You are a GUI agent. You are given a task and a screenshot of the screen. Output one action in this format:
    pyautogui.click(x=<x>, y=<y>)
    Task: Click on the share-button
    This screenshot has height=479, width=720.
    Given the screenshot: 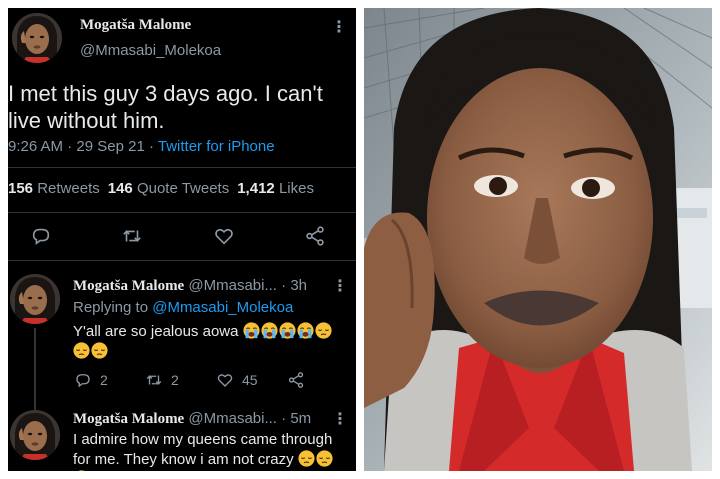 What is the action you would take?
    pyautogui.click(x=300, y=380)
    